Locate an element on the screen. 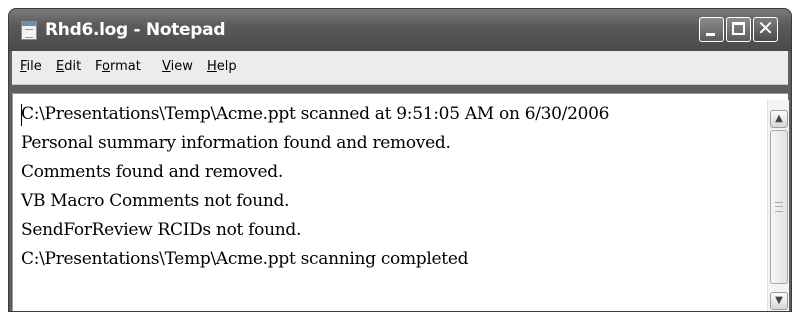 The width and height of the screenshot is (794, 314). scroll-down-button: ▼ is located at coordinates (779, 301).